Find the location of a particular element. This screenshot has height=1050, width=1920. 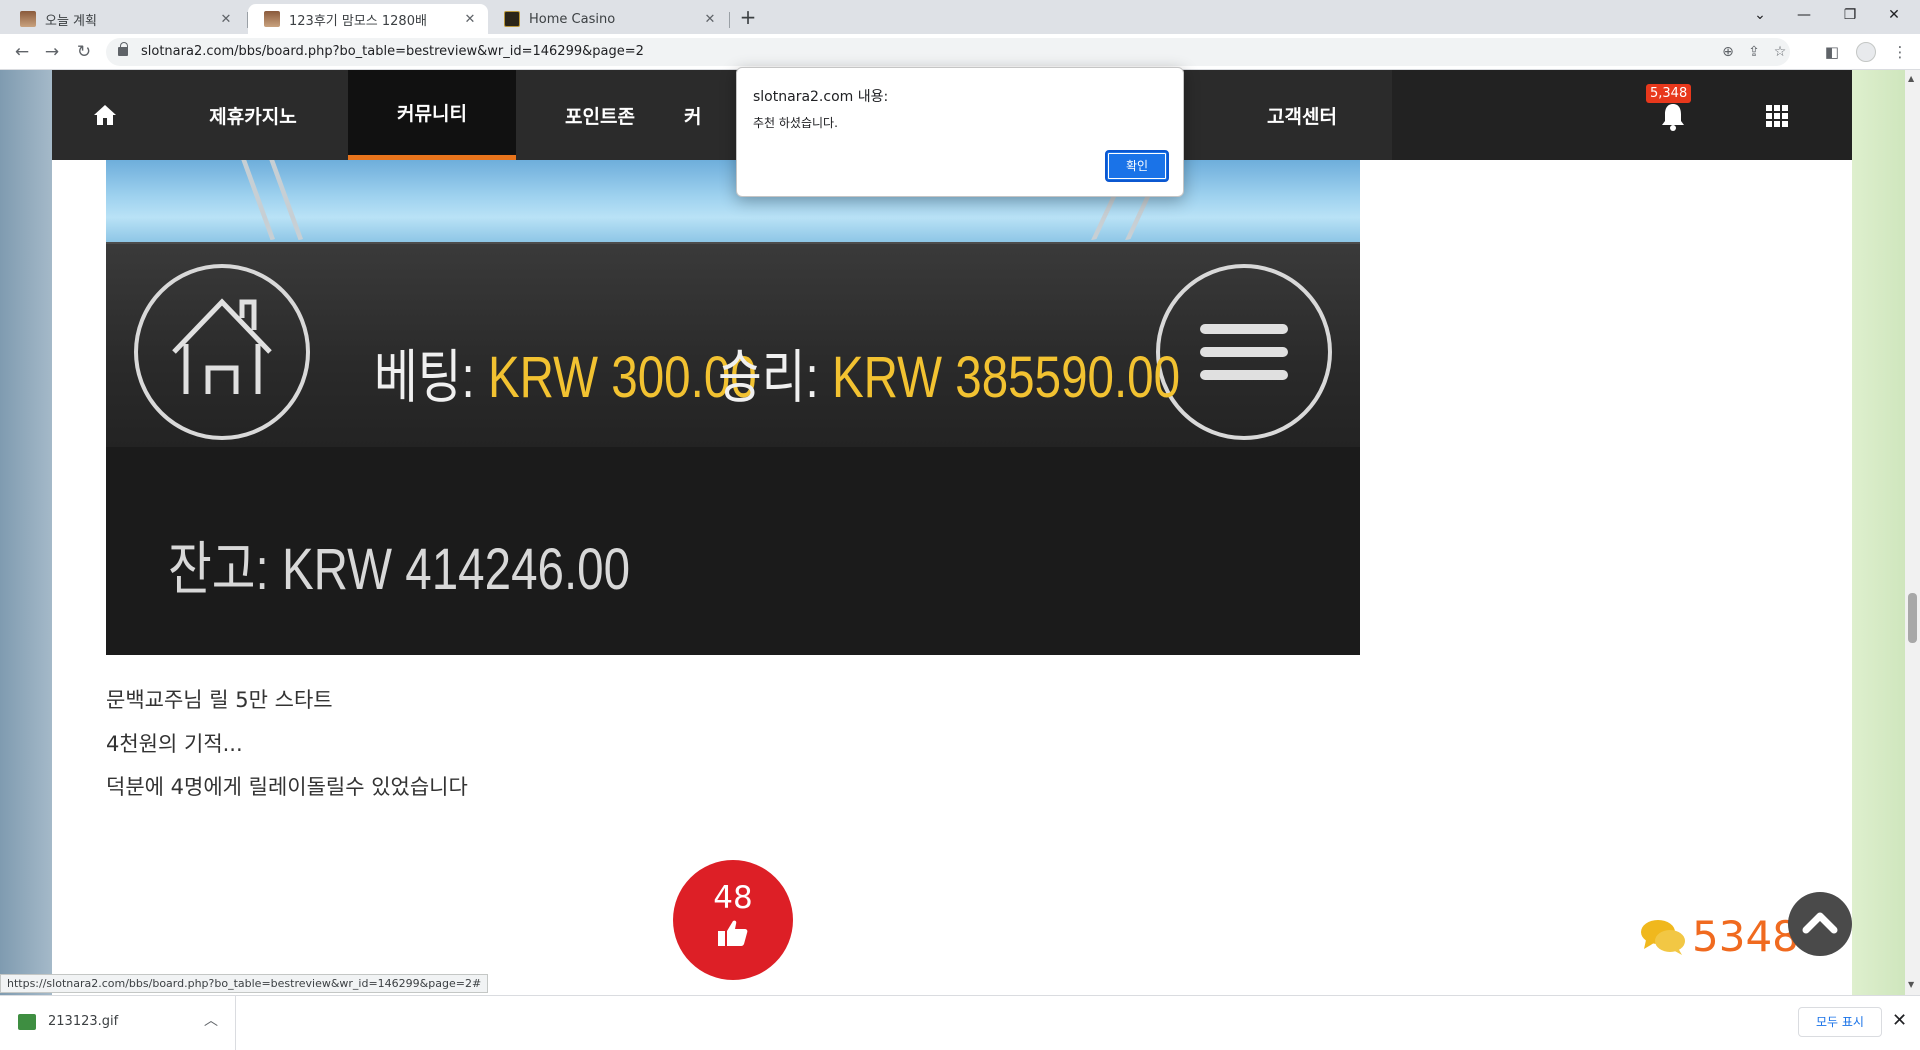

scrollbar-thumb is located at coordinates (1912, 618).